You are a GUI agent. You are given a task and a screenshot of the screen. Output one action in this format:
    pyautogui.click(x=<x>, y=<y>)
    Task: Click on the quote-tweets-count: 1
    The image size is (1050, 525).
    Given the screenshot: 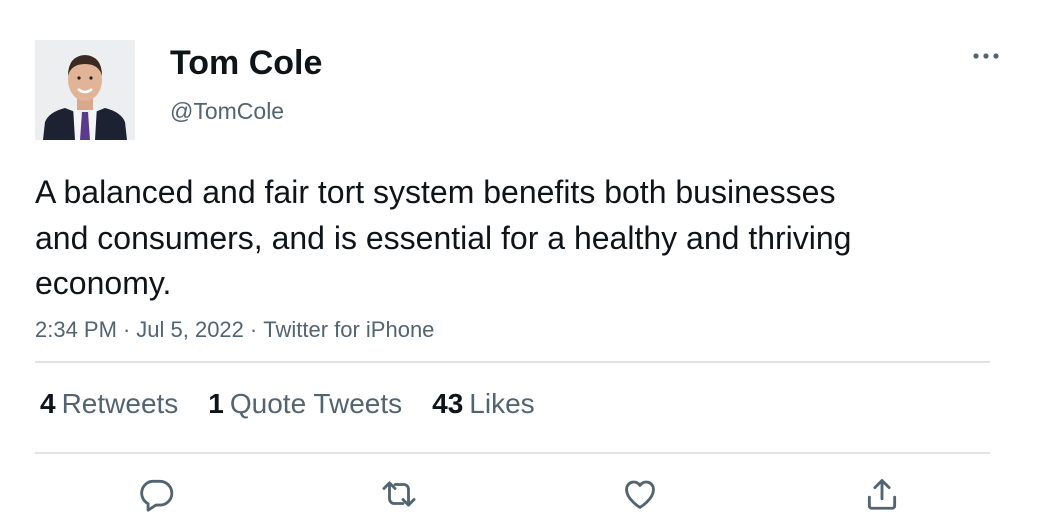 What is the action you would take?
    pyautogui.click(x=216, y=403)
    